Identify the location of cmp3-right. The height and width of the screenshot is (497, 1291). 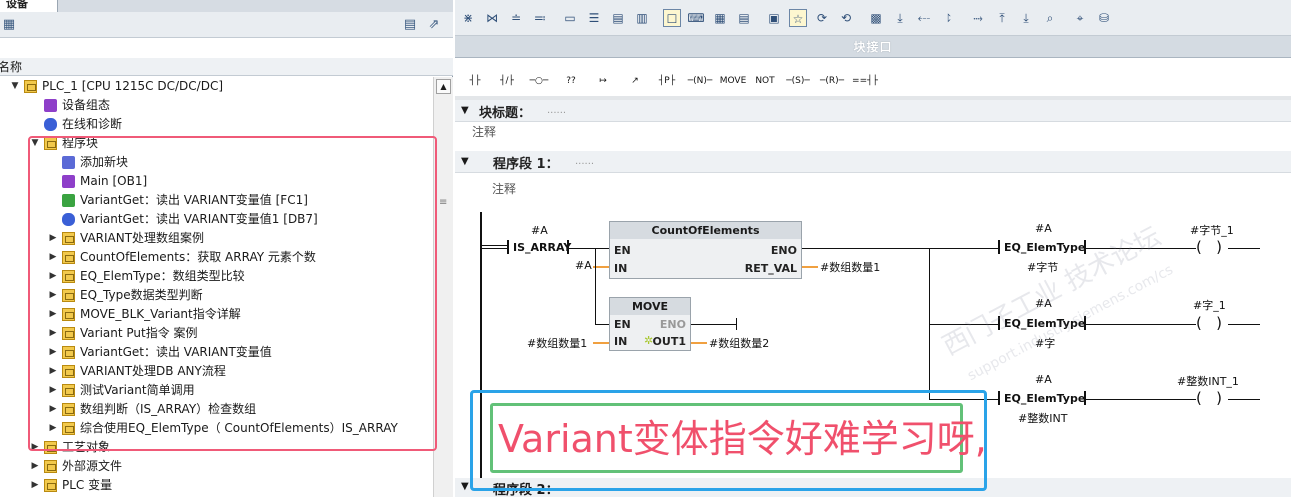
(1085, 398).